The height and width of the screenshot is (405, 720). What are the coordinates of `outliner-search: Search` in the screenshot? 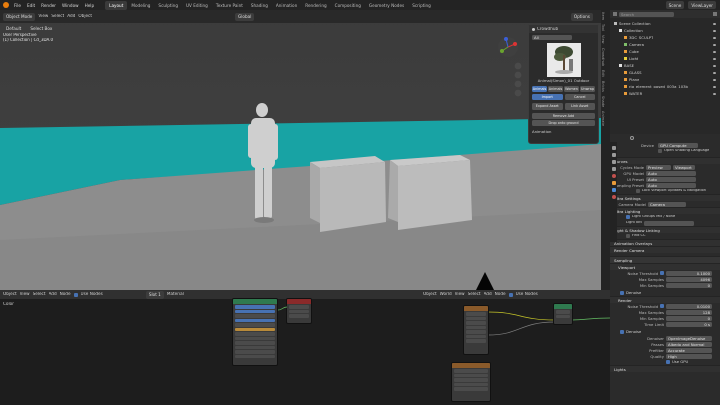 It's located at (646, 14).